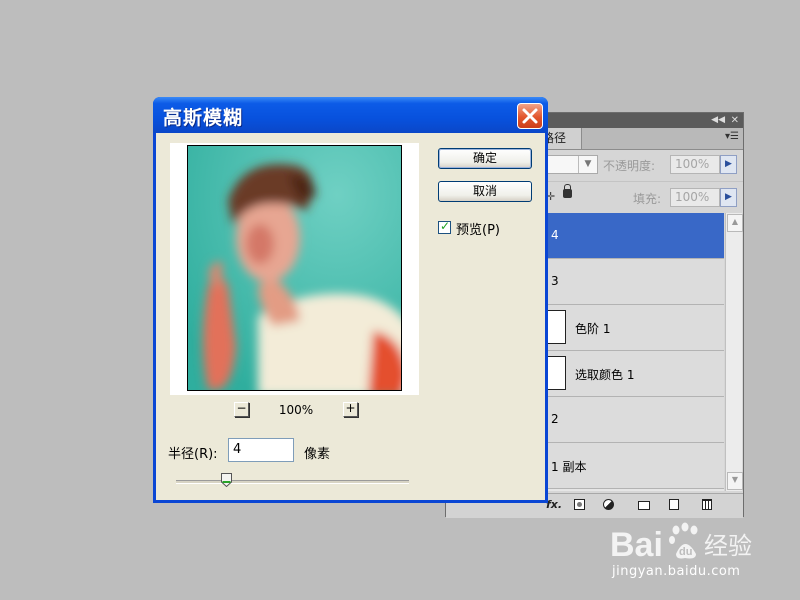 Image resolution: width=800 pixels, height=600 pixels. I want to click on blend-mode-select: ▼, so click(572, 164).